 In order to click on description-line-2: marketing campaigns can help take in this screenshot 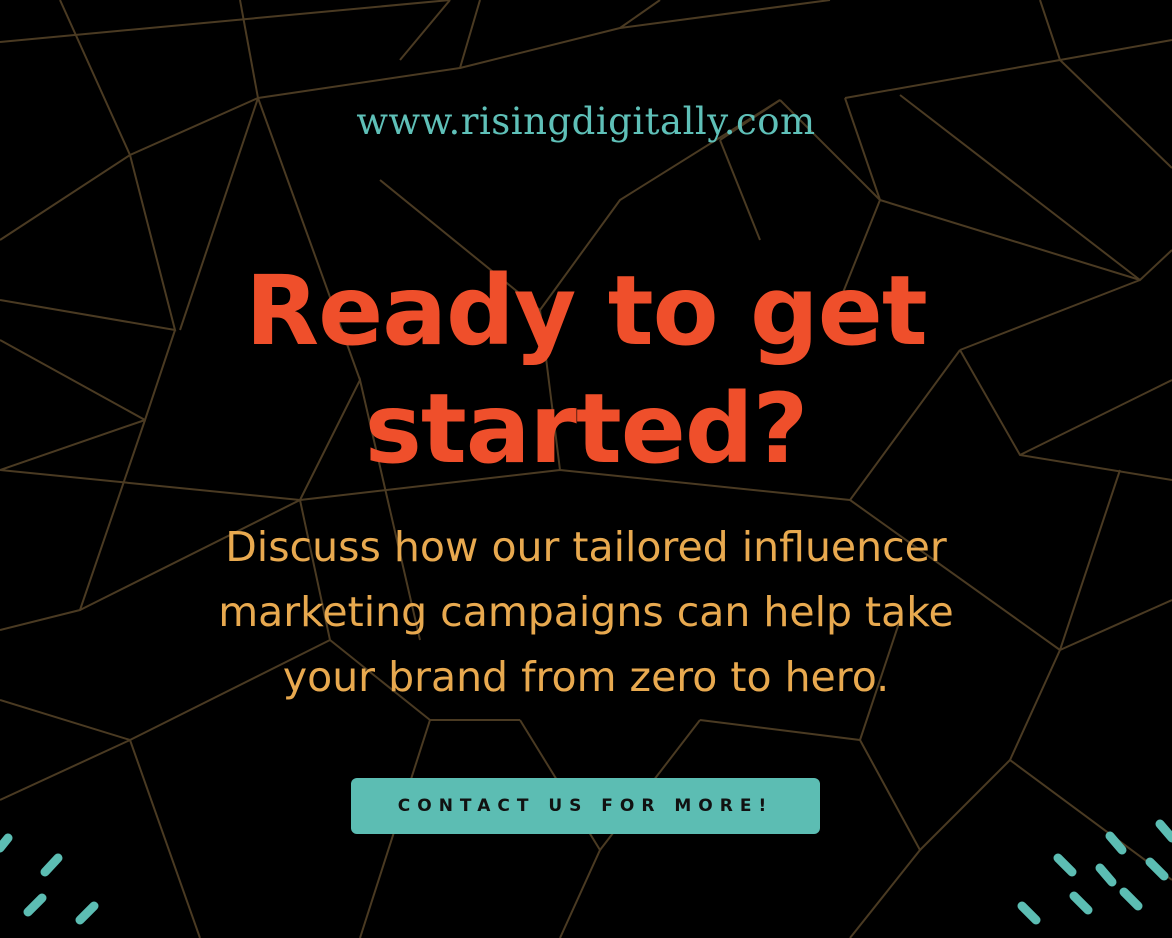, I will do `click(586, 612)`.